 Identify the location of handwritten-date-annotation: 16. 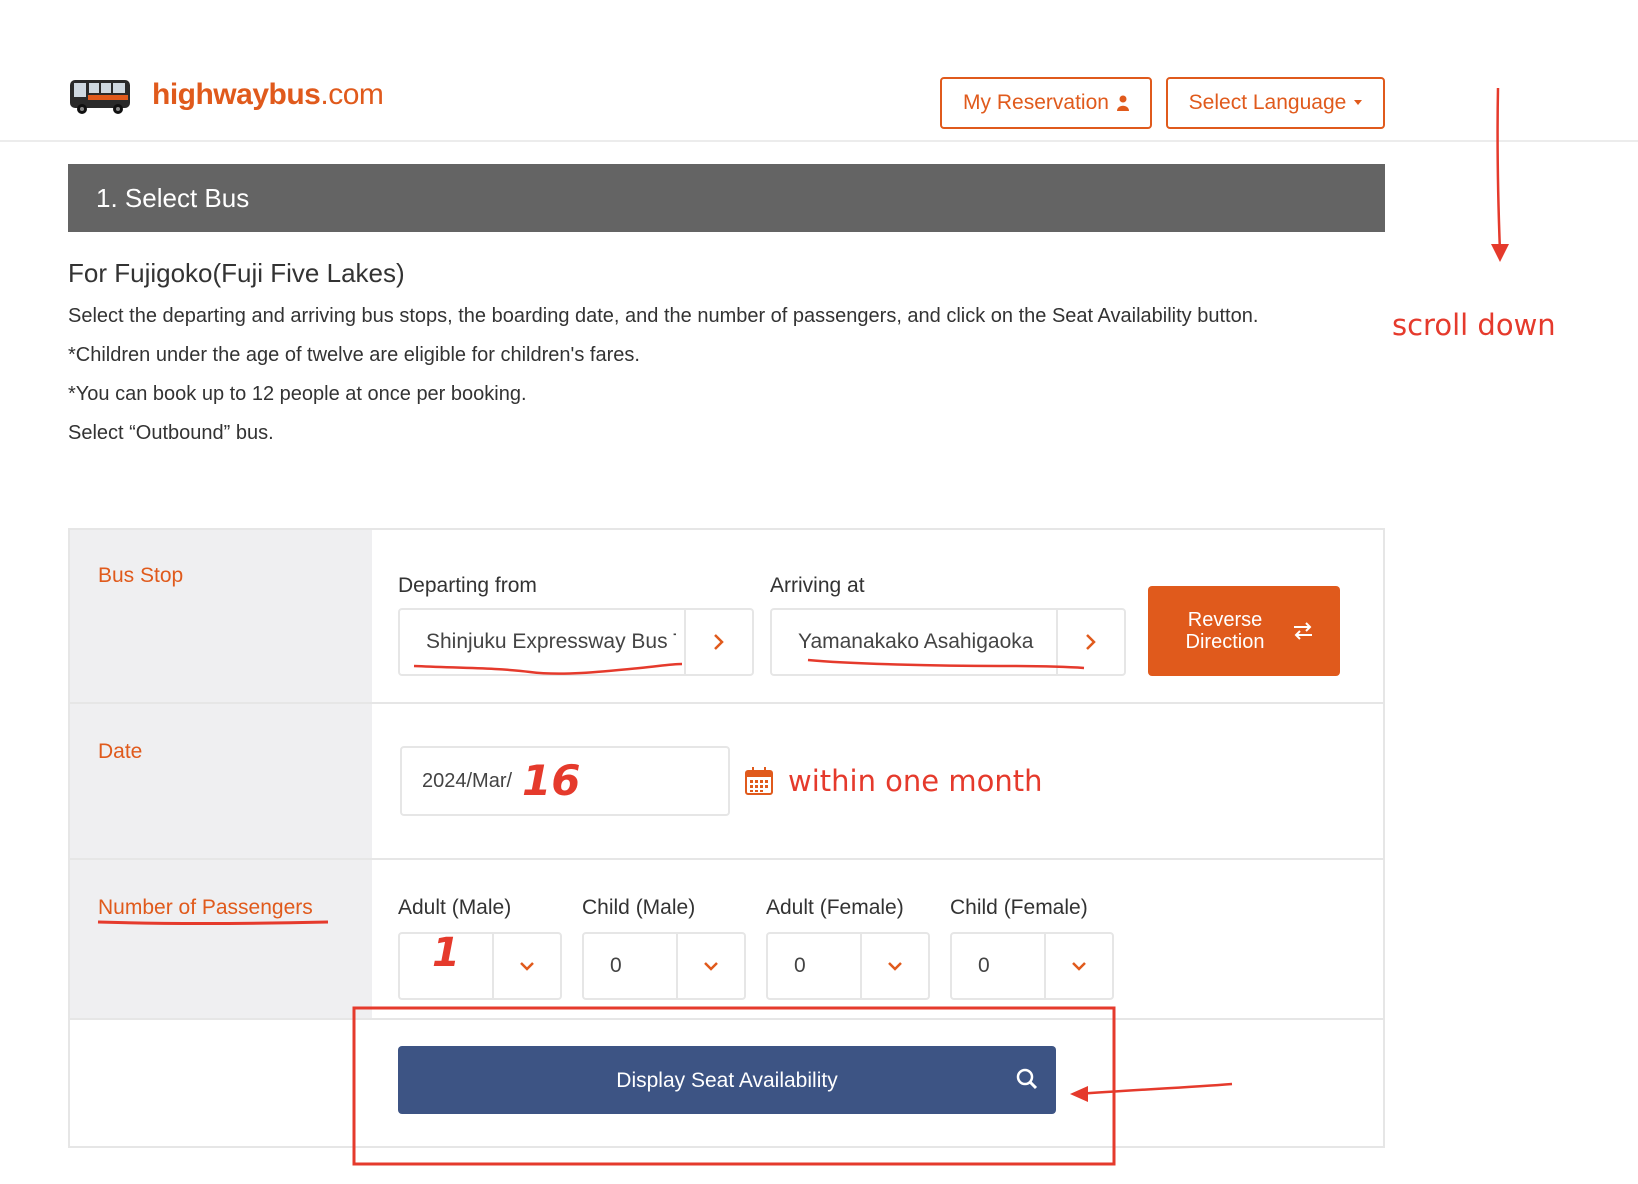
(551, 780).